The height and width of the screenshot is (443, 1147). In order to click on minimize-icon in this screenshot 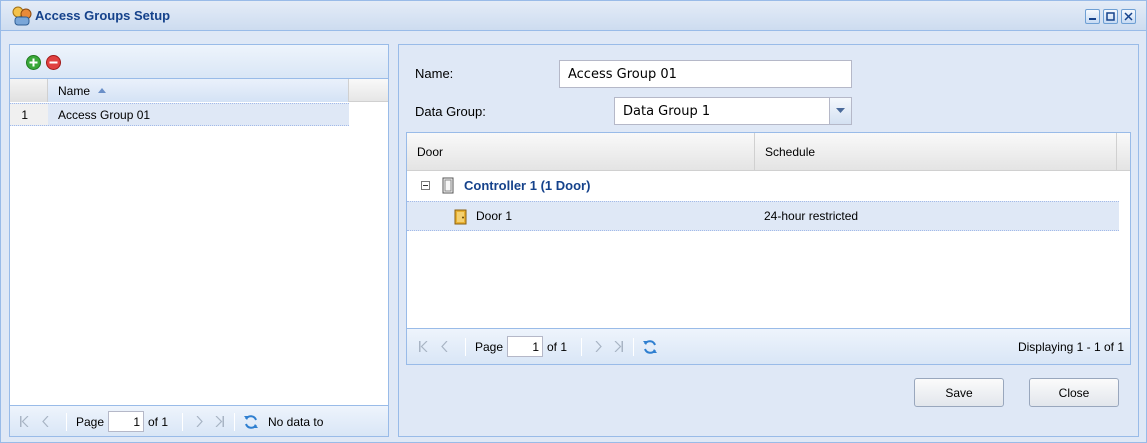, I will do `click(1092, 19)`.